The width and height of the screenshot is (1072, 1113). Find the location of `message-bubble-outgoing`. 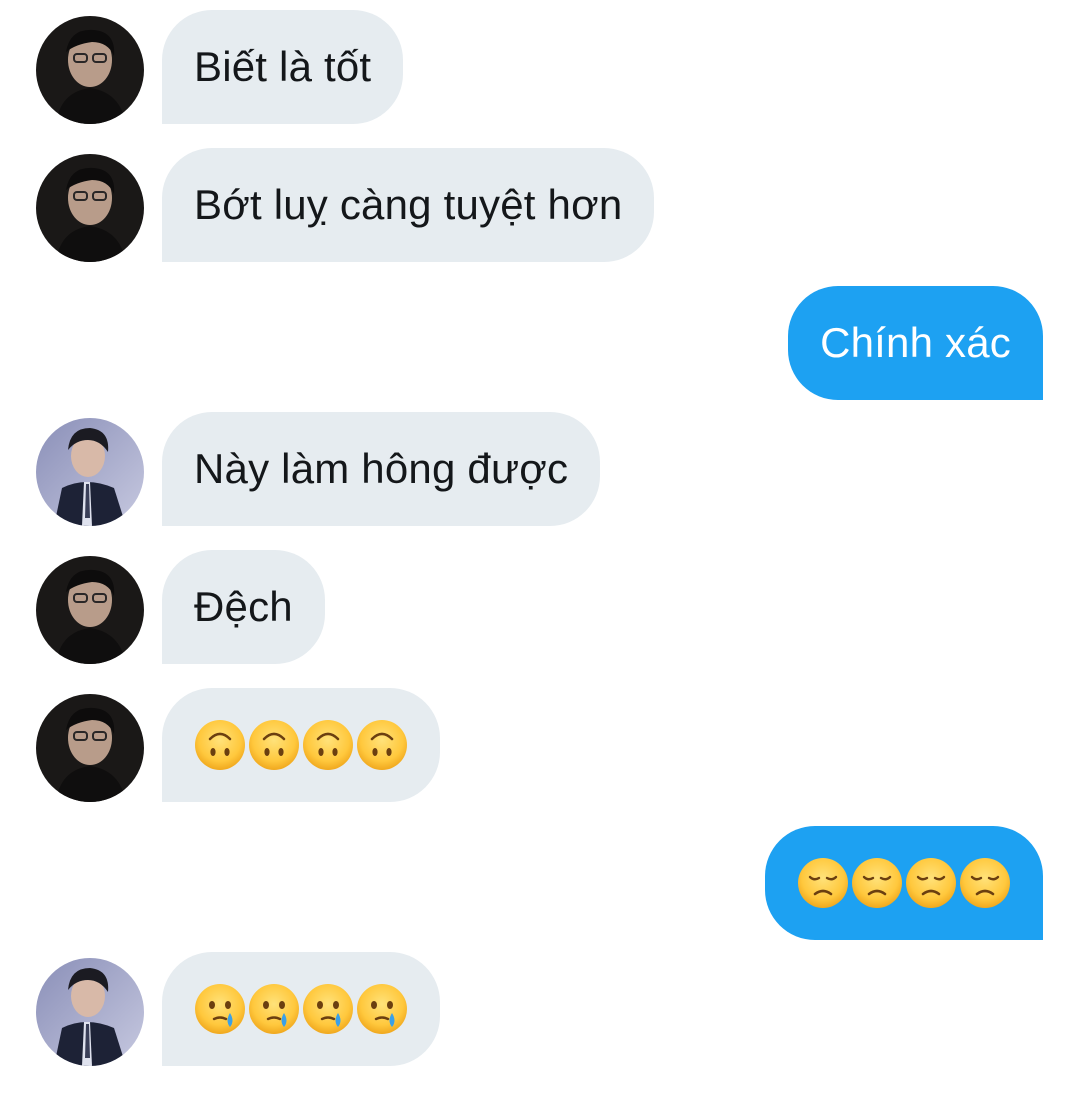

message-bubble-outgoing is located at coordinates (904, 883).